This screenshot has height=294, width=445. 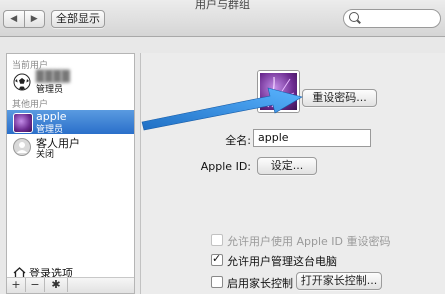 I want to click on annotation-arrow-icon, so click(x=222, y=109).